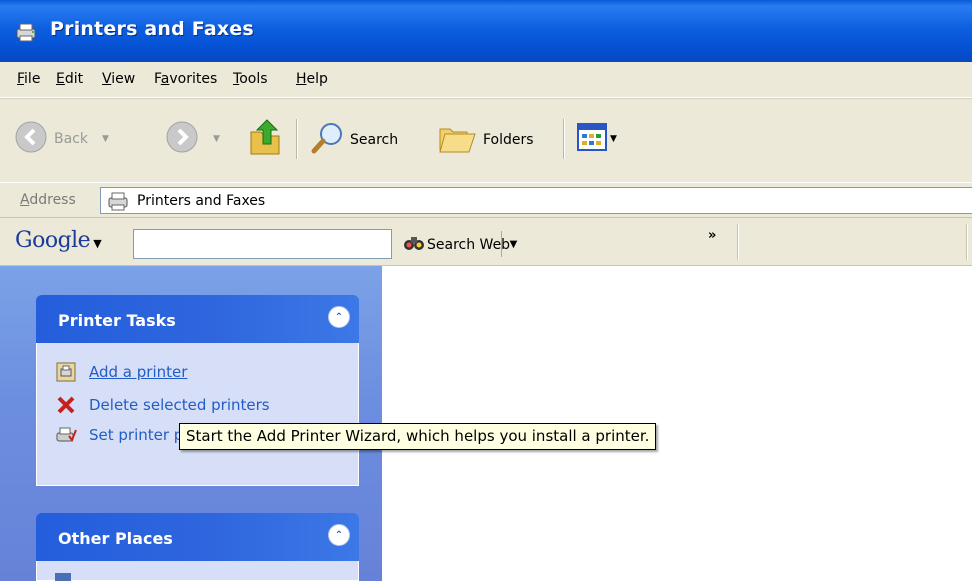  Describe the element at coordinates (197, 319) in the screenshot. I see `printer-tasks-header: Printer Tasks ⌃` at that location.